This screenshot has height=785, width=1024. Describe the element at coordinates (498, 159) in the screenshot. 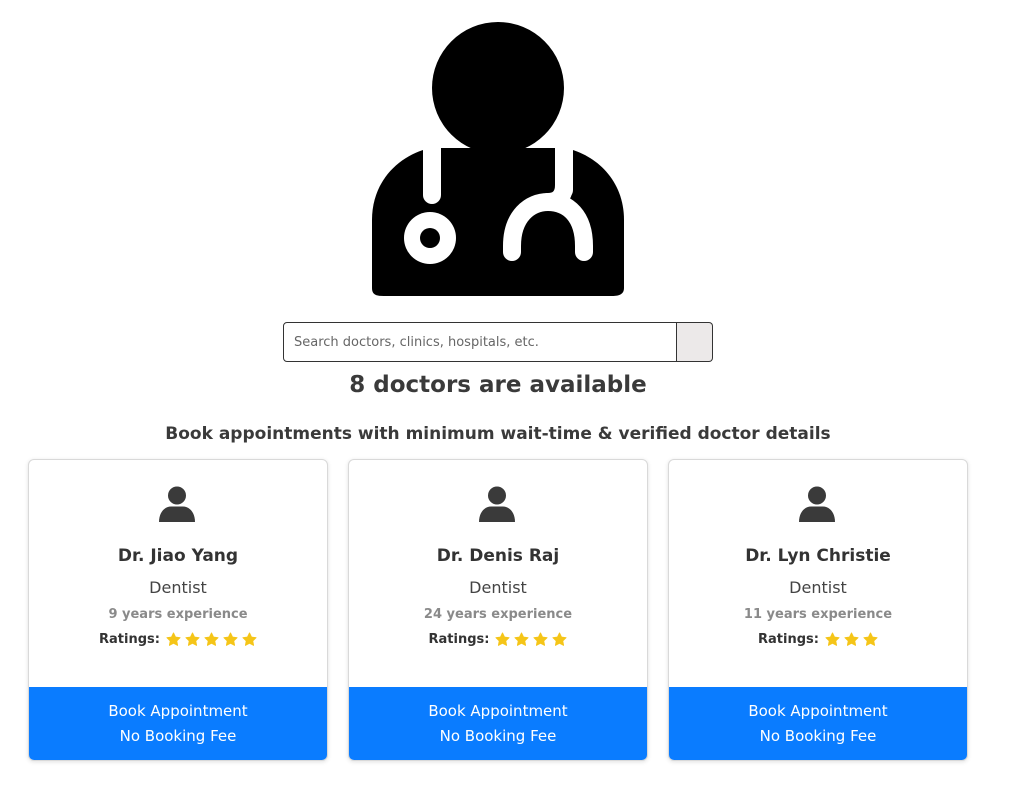

I see `doctor-stethoscope-icon` at that location.